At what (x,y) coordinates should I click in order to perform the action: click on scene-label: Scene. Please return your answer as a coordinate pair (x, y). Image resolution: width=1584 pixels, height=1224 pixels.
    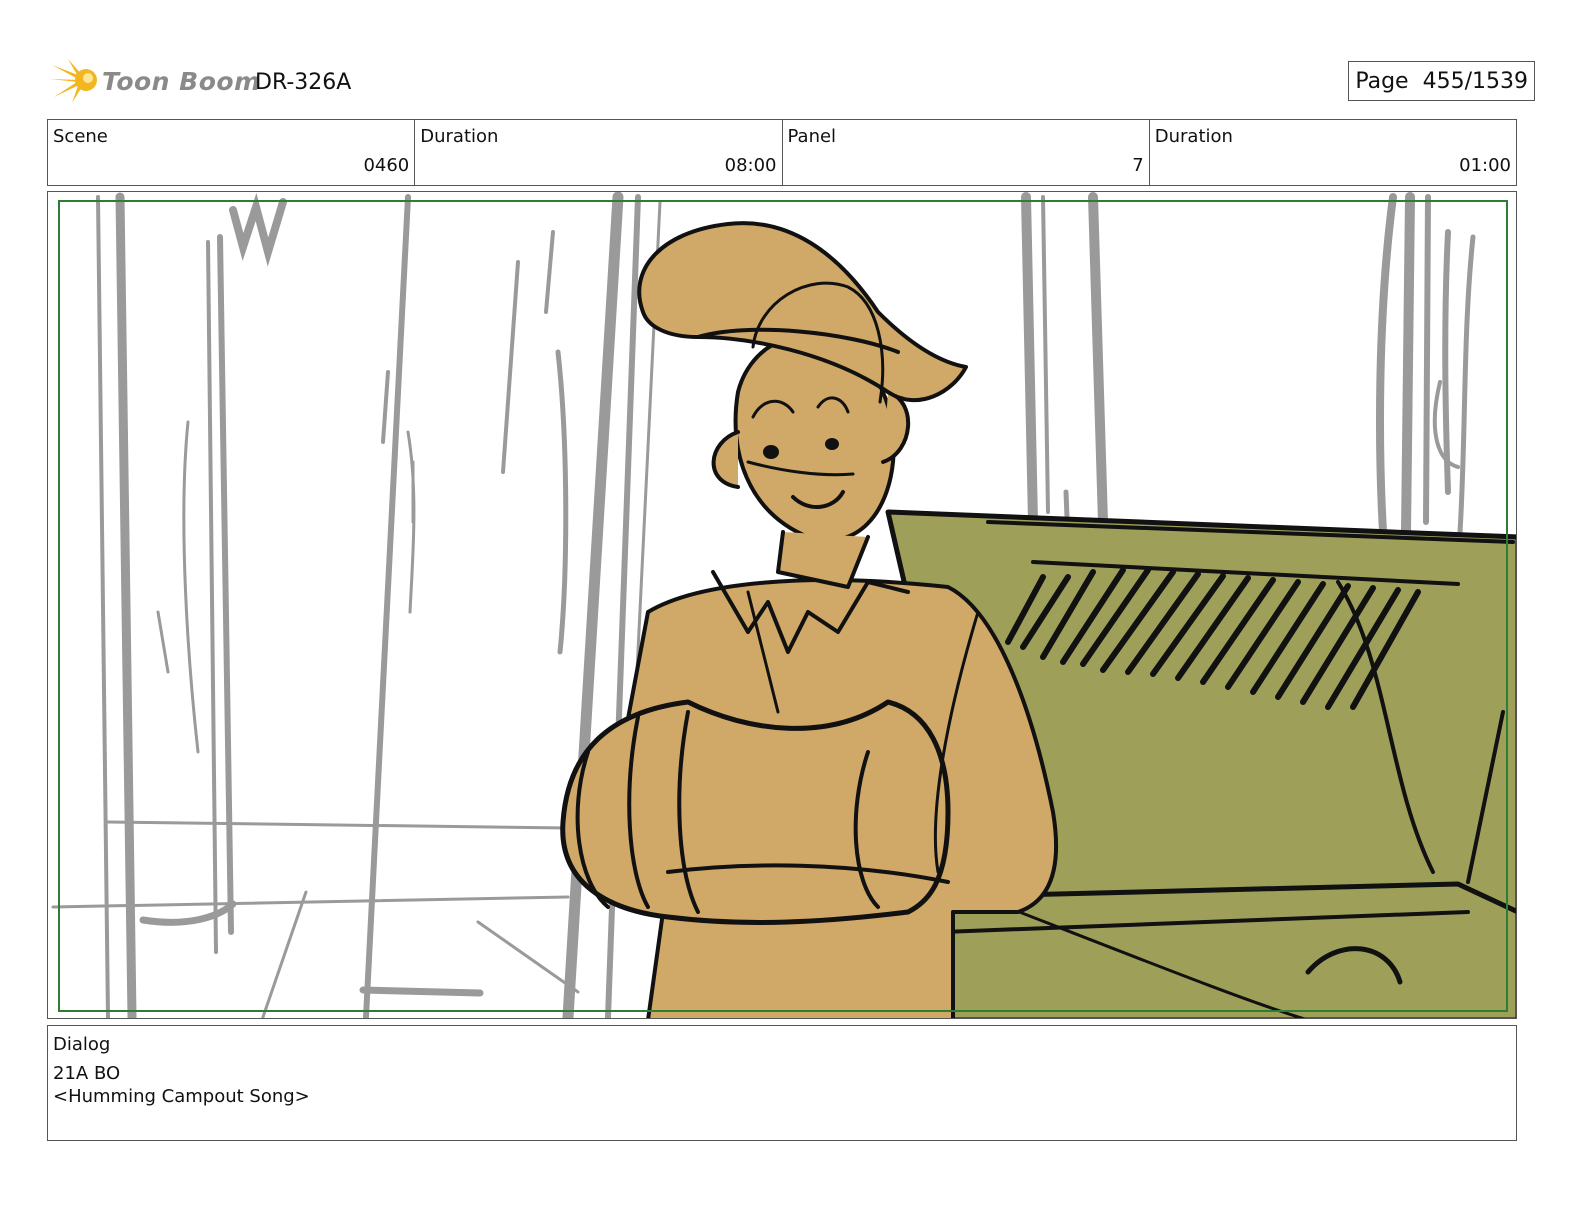
    Looking at the image, I should click on (80, 136).